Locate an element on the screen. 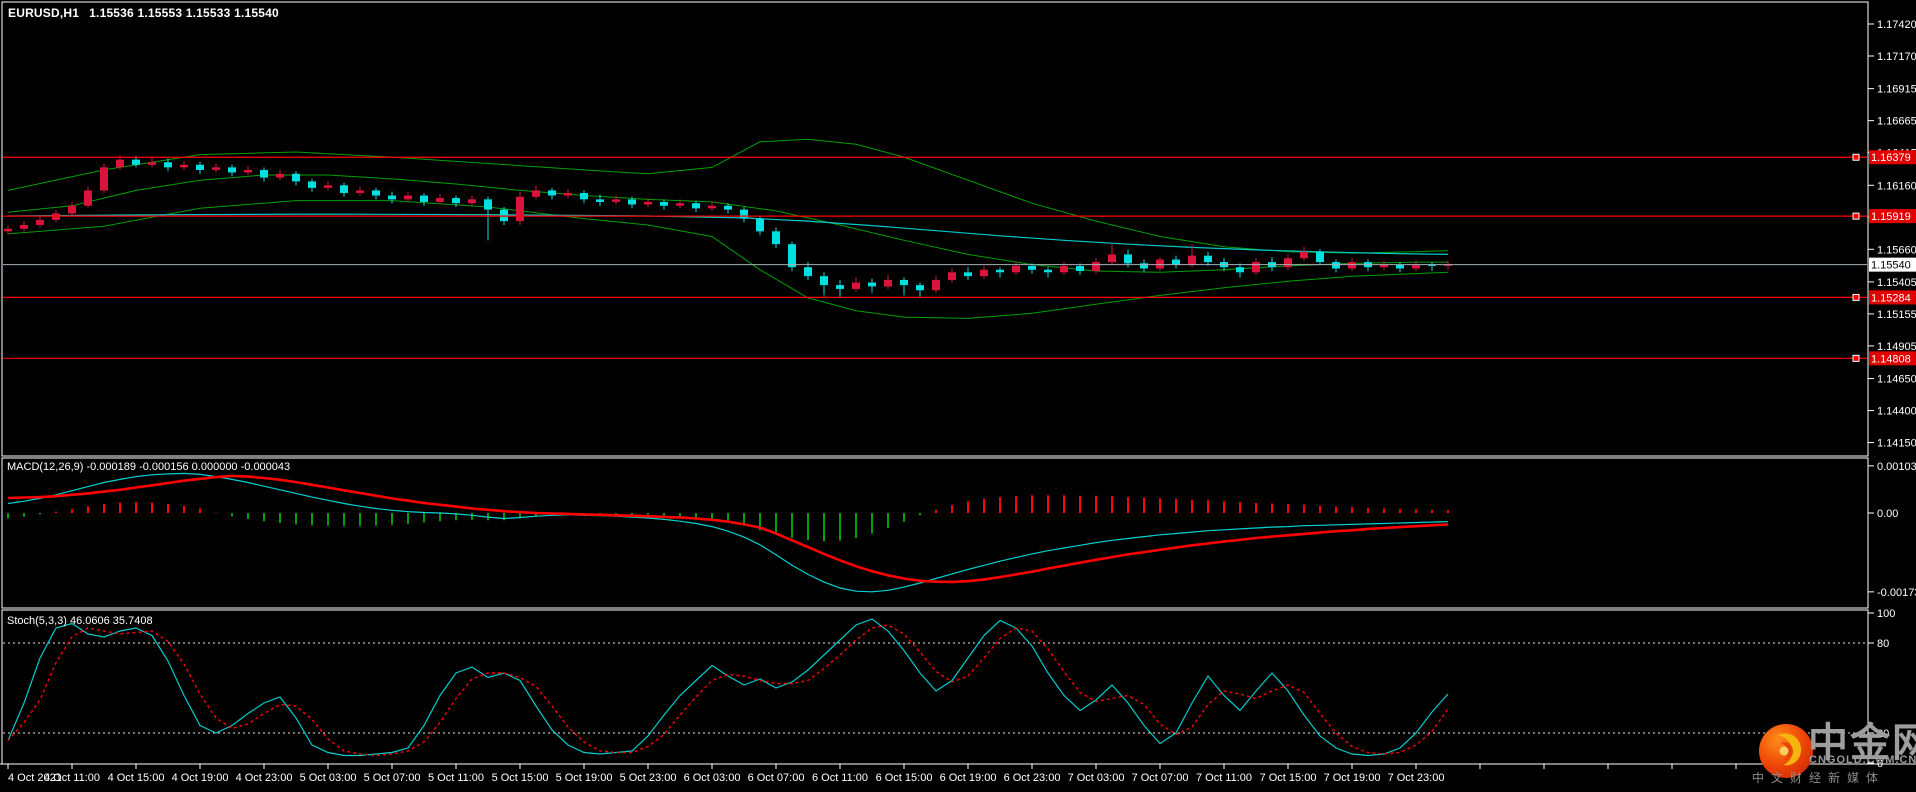 This screenshot has height=792, width=1916. time-label: 5 Oct 07:00 is located at coordinates (392, 778).